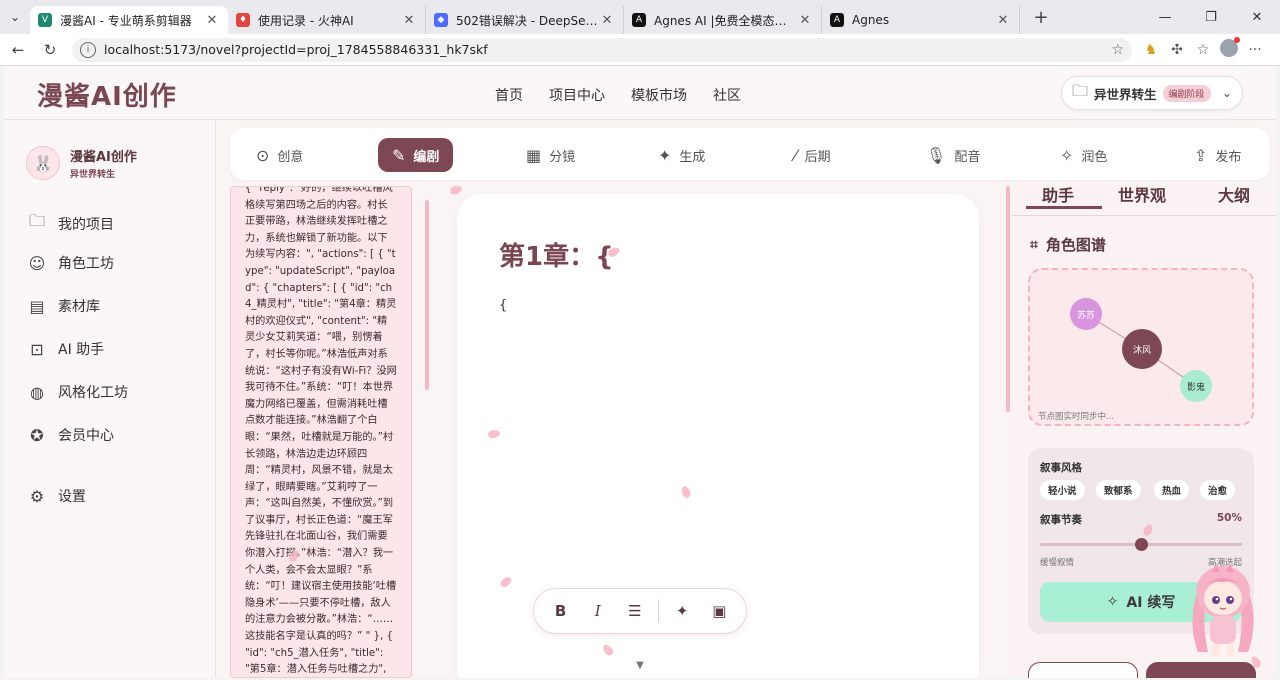 The width and height of the screenshot is (1280, 680). I want to click on sidebar-item-assets: ▤ 素材库, so click(63, 306).